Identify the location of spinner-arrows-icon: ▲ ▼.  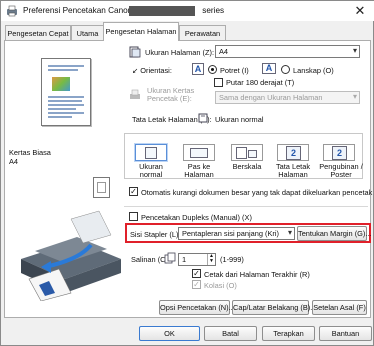
(211, 259).